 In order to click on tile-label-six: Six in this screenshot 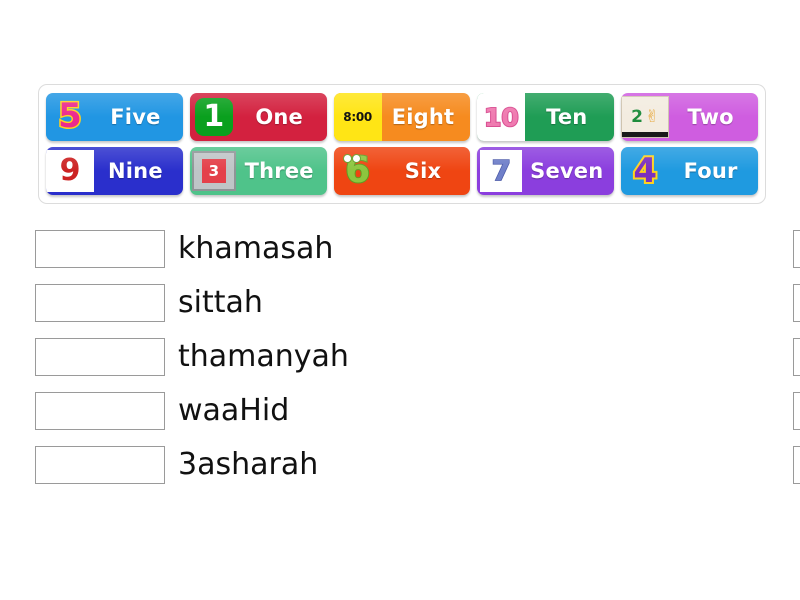, I will do `click(423, 171)`.